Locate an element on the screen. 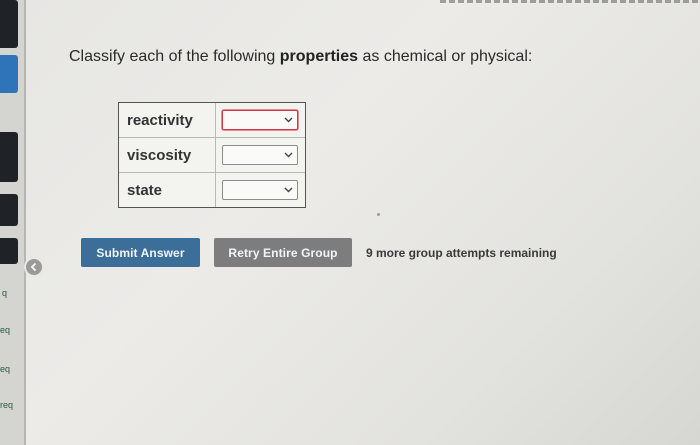 The width and height of the screenshot is (700, 445). property-select-reactivity is located at coordinates (260, 120).